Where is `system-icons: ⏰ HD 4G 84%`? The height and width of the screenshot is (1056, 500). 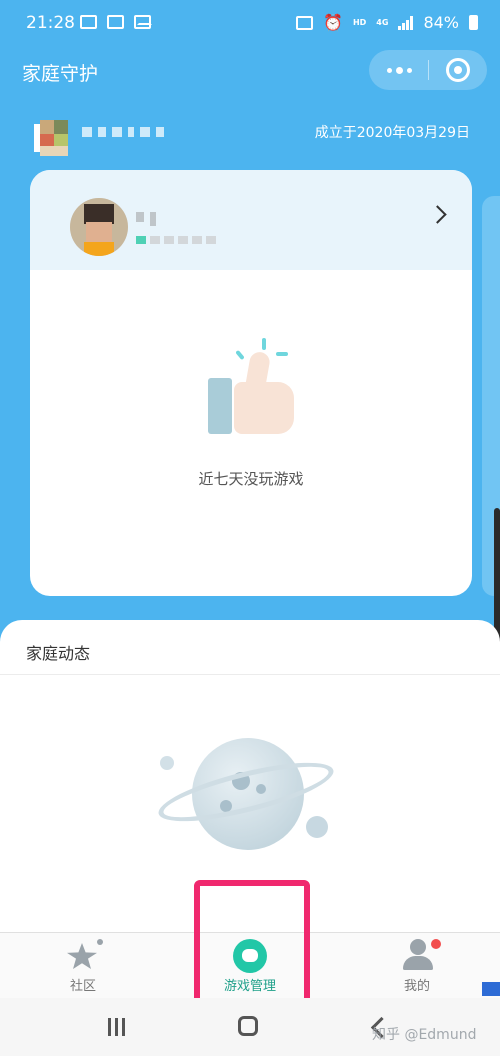 system-icons: ⏰ HD 4G 84% is located at coordinates (387, 22).